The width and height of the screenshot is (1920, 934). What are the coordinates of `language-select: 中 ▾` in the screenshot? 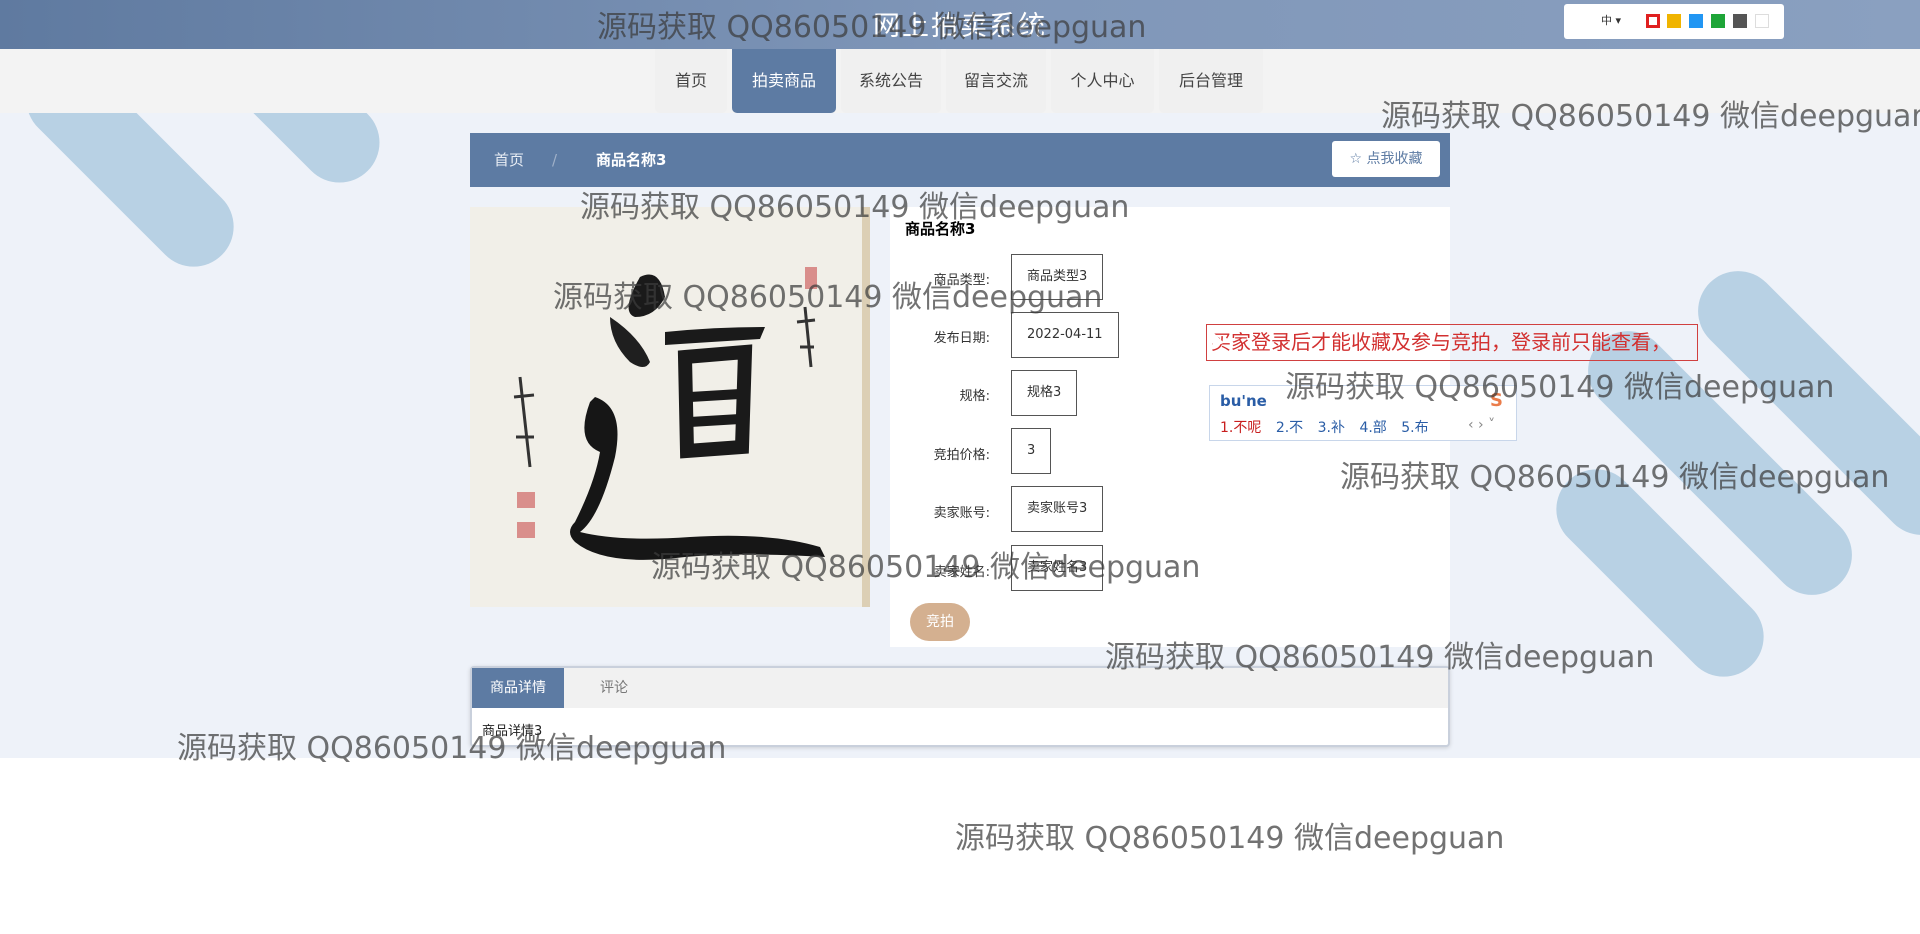 It's located at (1611, 21).